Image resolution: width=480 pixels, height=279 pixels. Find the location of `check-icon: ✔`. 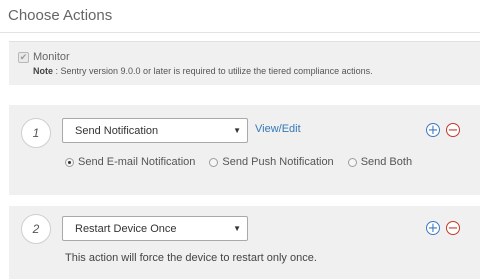

check-icon: ✔ is located at coordinates (23, 56).